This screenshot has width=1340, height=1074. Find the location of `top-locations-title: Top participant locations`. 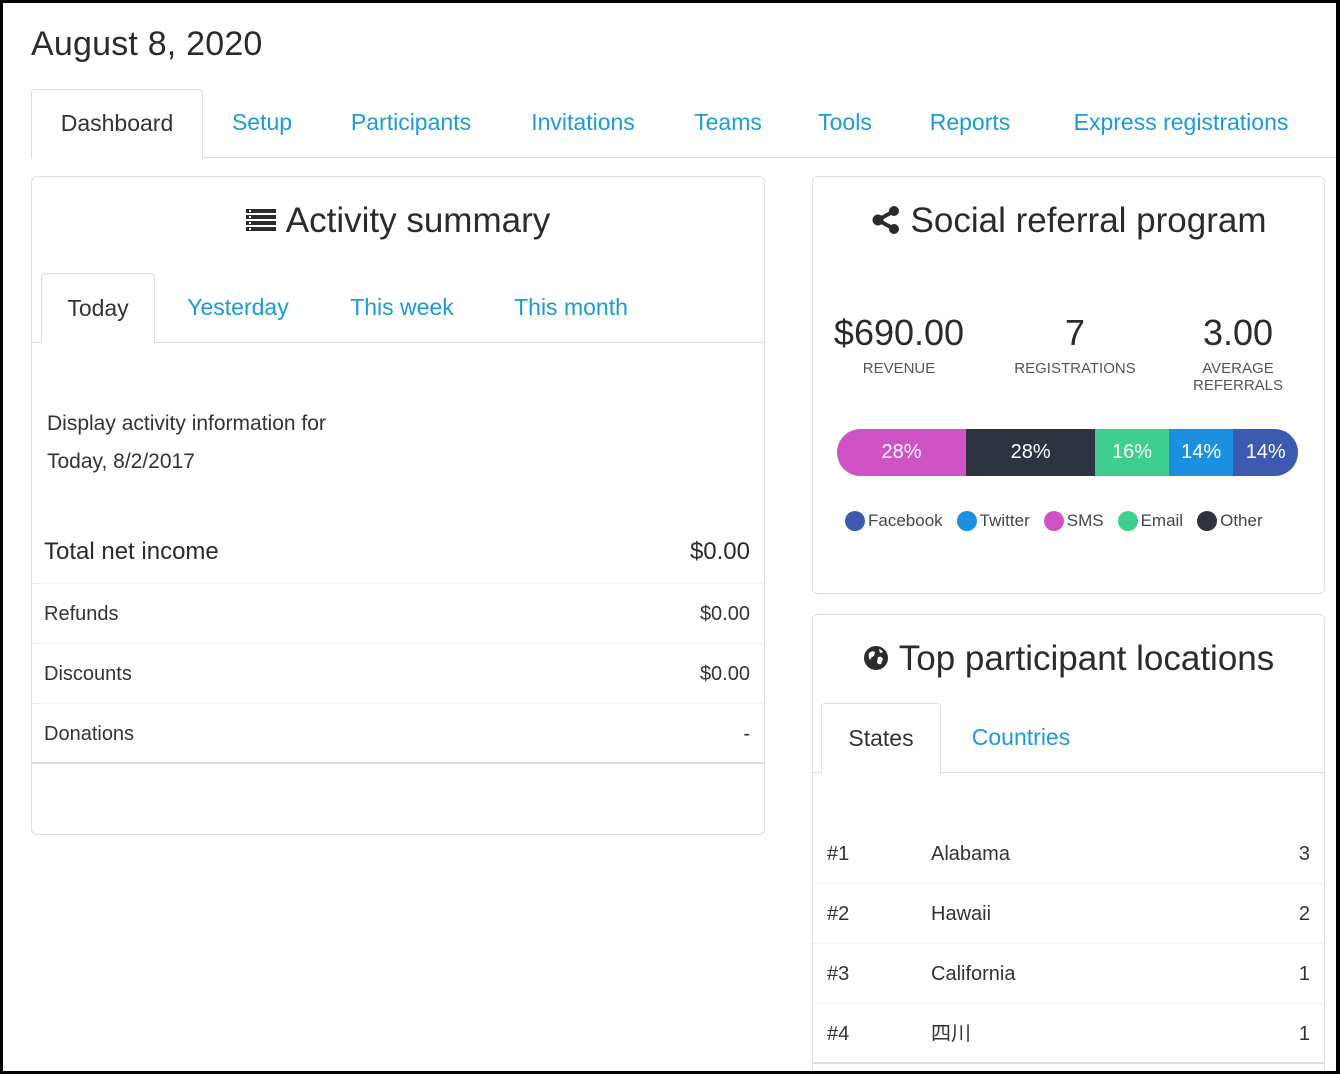

top-locations-title: Top participant locations is located at coordinates (1086, 658).